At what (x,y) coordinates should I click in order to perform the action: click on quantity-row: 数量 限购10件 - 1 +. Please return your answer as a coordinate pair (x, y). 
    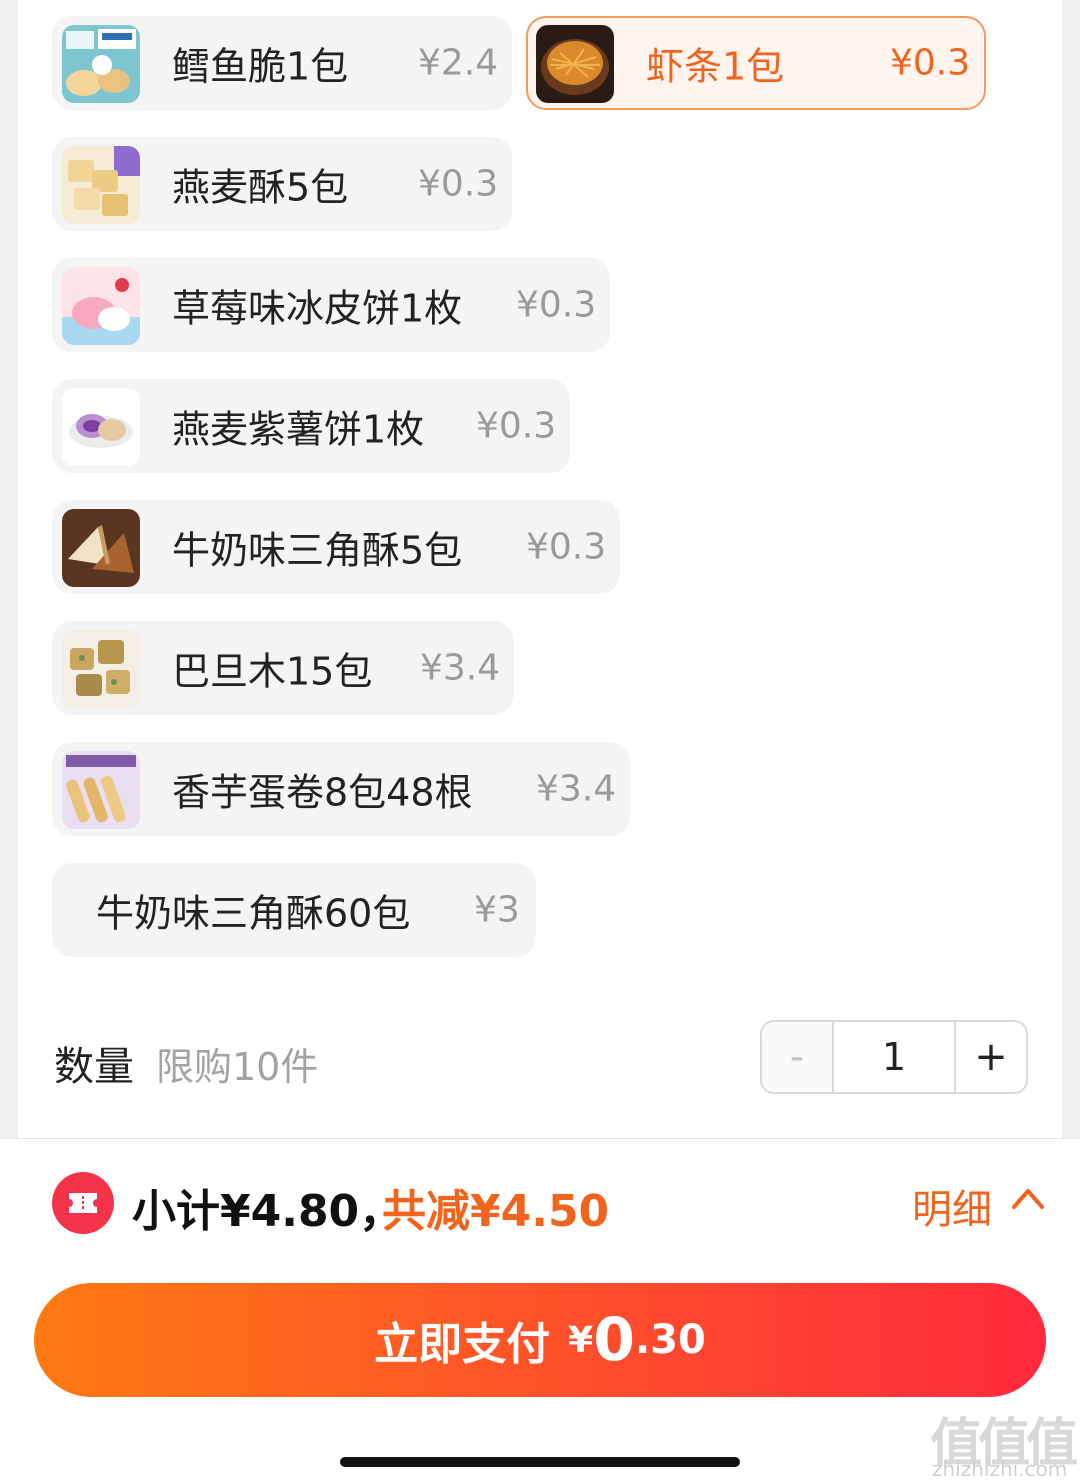
    Looking at the image, I should click on (540, 1058).